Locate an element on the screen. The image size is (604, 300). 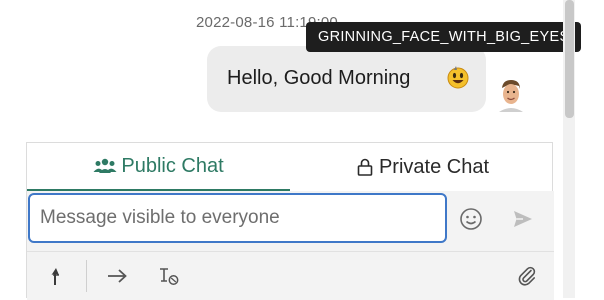
grinning-face-with-big-eyes-icon is located at coordinates (458, 77).